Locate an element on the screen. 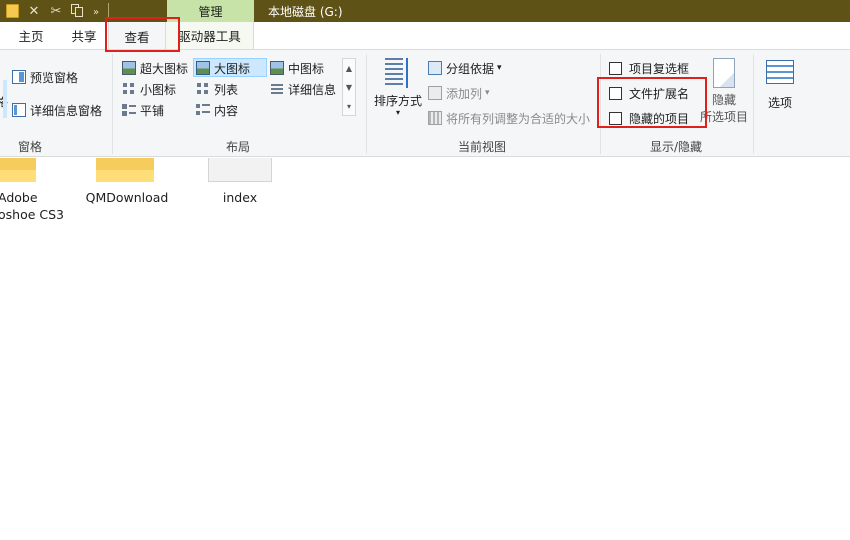  layout-small-label: 小图标 is located at coordinates (158, 89).